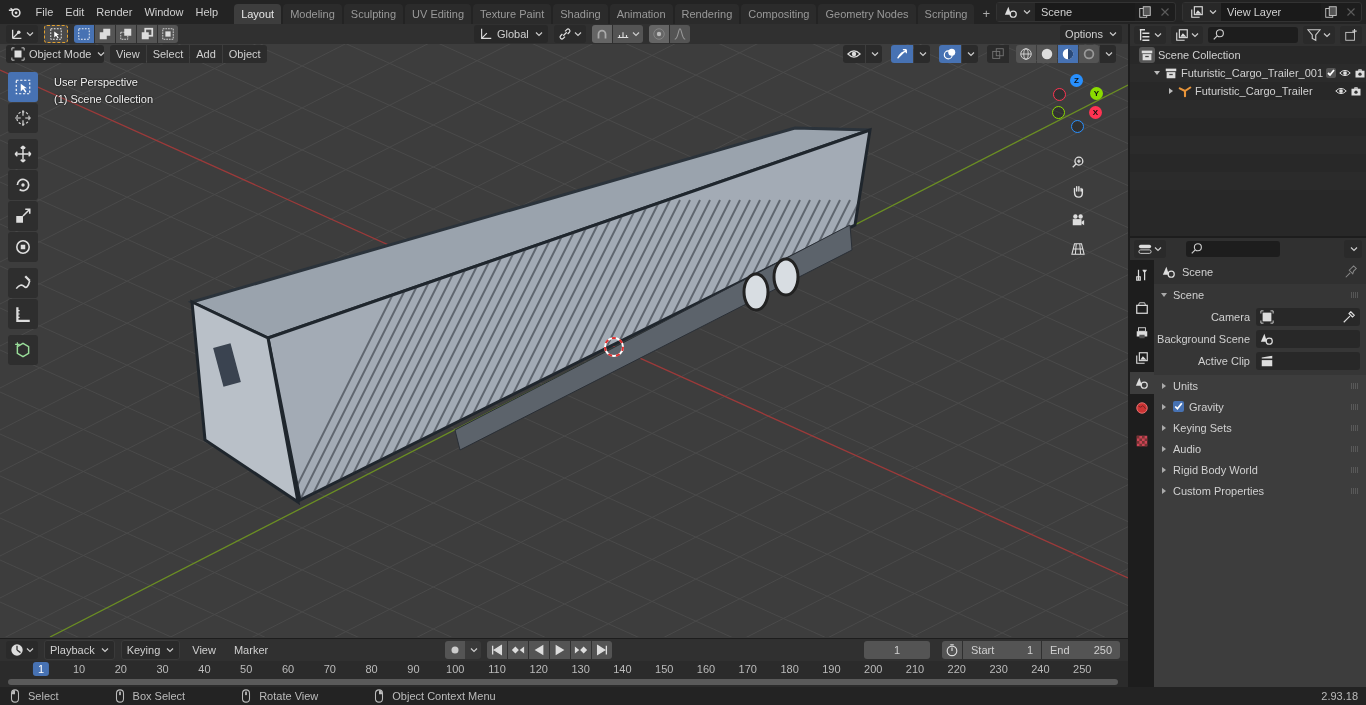 The image size is (1366, 705). Describe the element at coordinates (373, 14) in the screenshot. I see `workspace-tab: Sculpting` at that location.